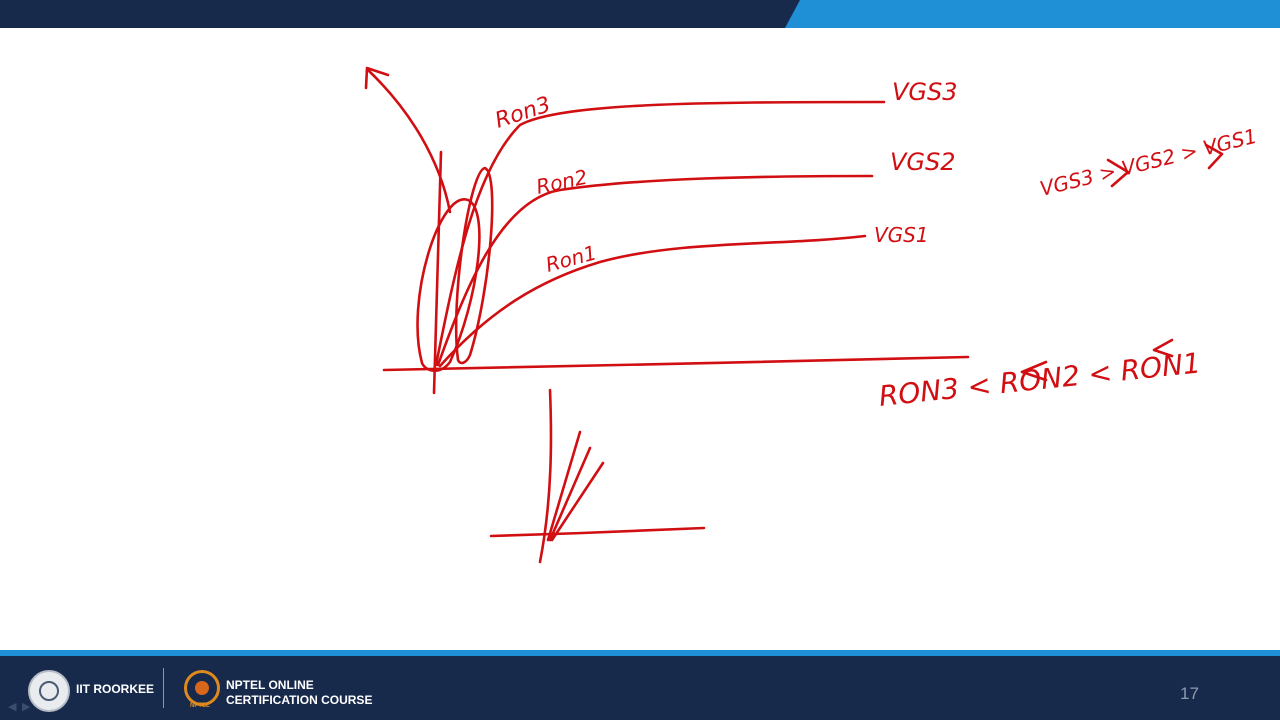  Describe the element at coordinates (270, 685) in the screenshot. I see `course-title-line1: NPTEL ONLINE` at that location.